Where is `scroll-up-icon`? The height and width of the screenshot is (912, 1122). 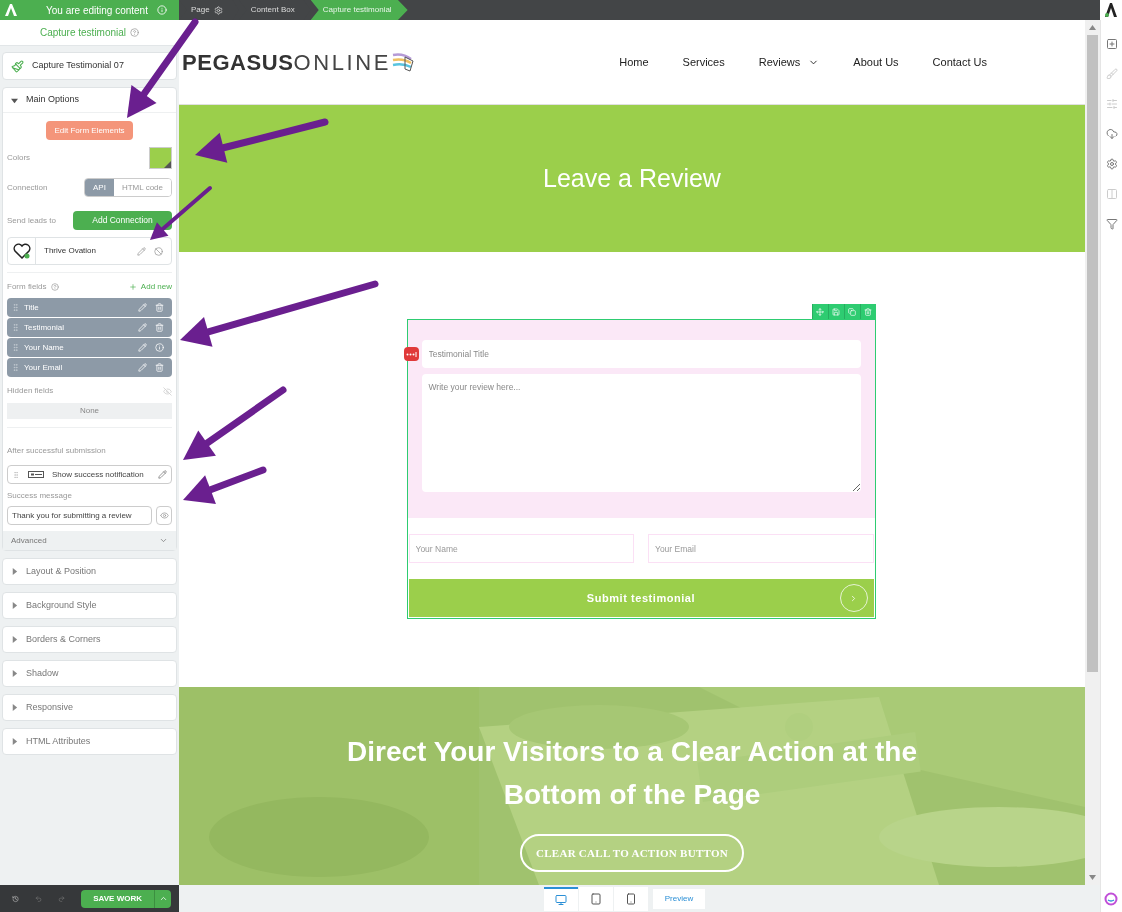 scroll-up-icon is located at coordinates (1092, 27).